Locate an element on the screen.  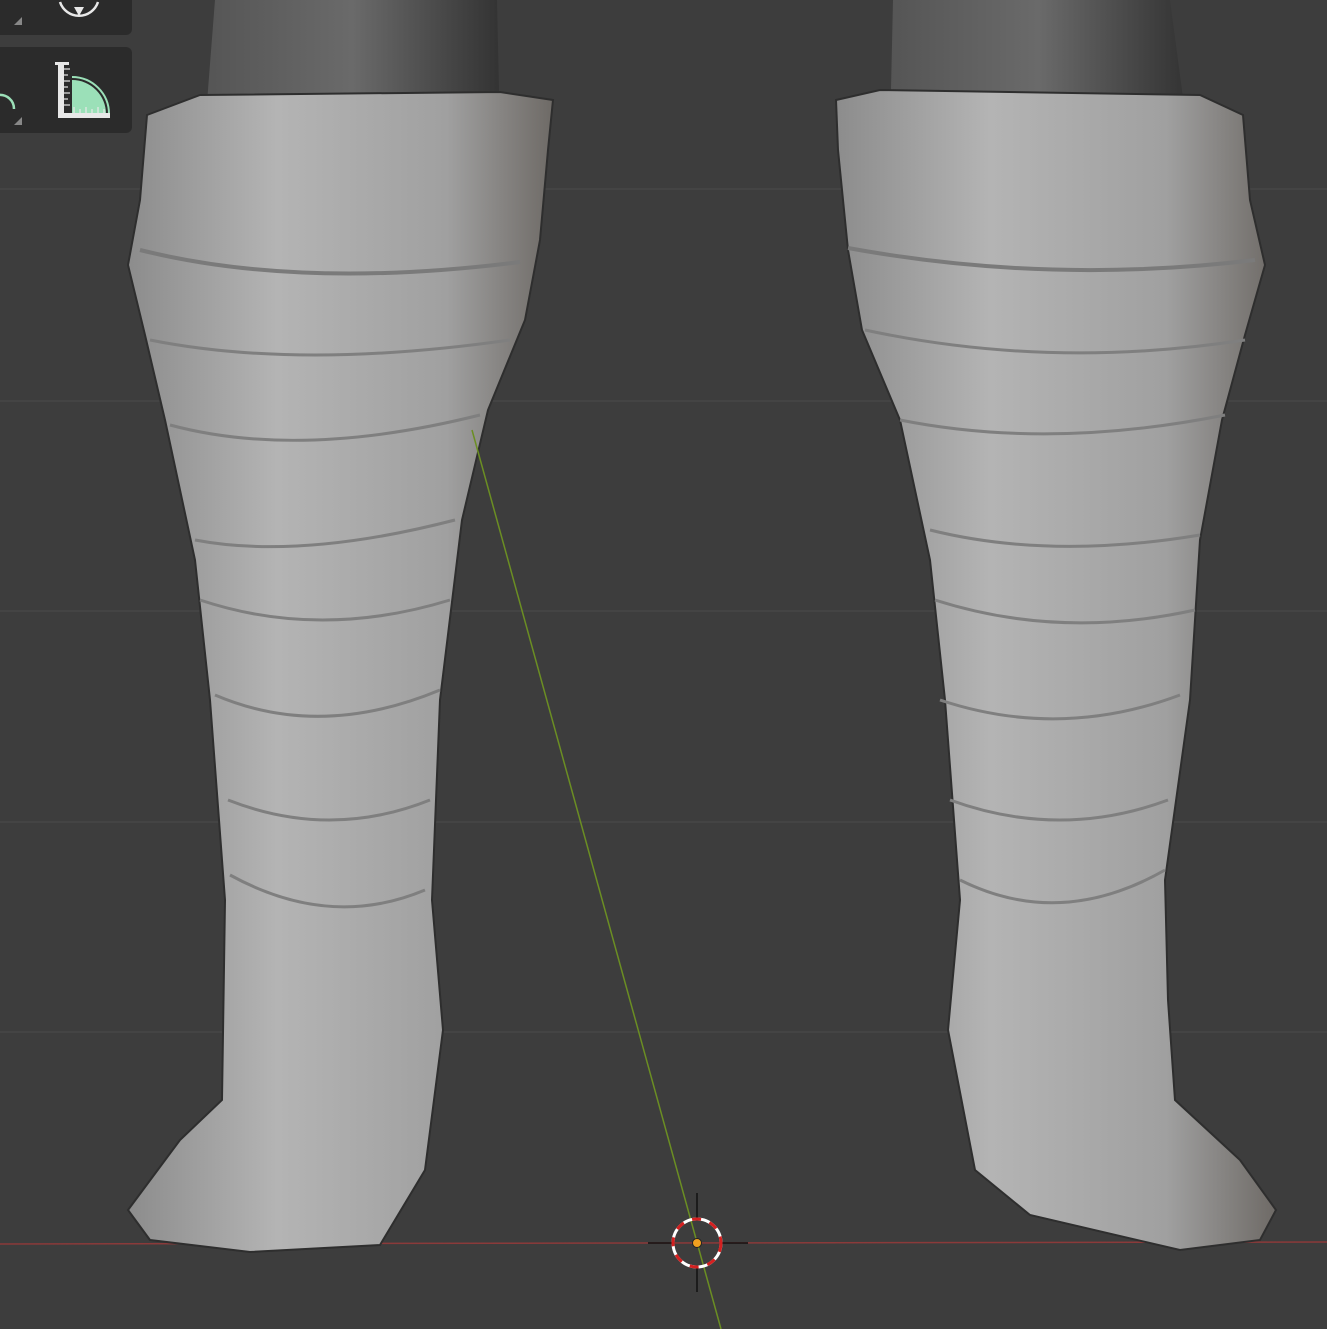
origin-dot is located at coordinates (697, 1243).